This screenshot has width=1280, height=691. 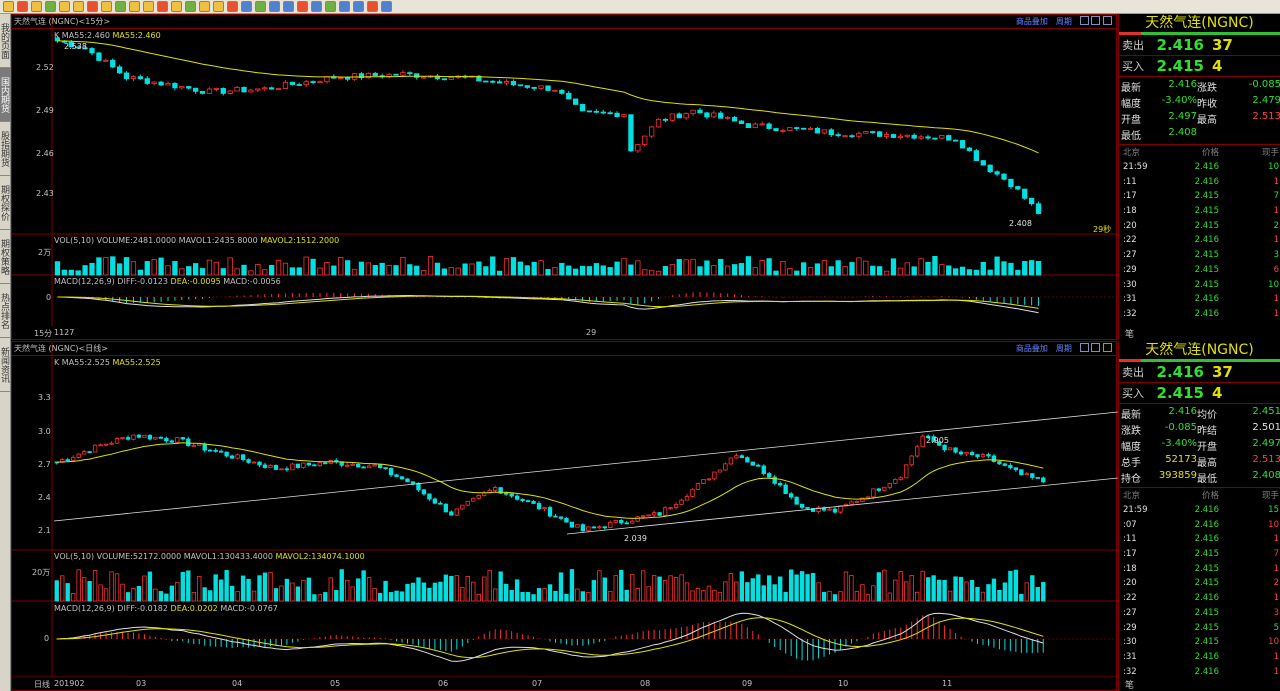 I want to click on tick-row: :18 2.415 1, so click(x=1199, y=211).